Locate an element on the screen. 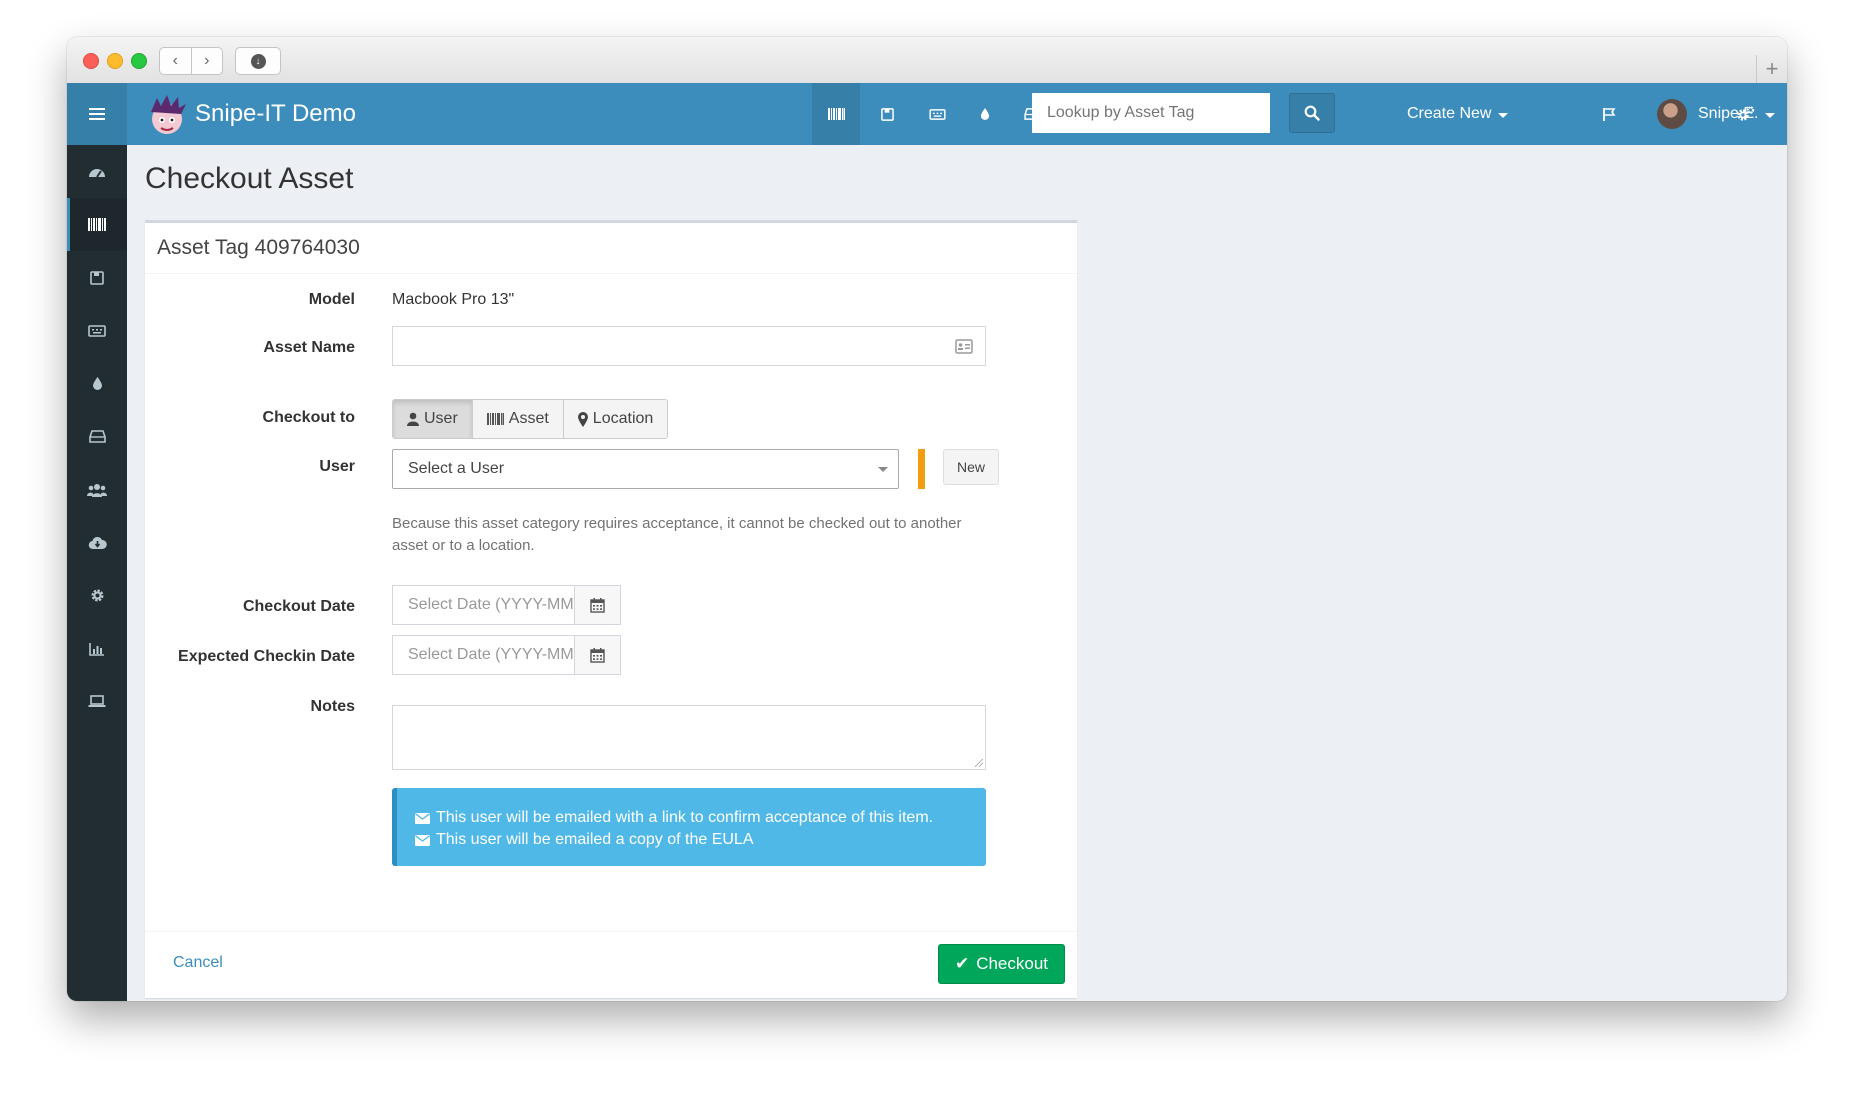  sidebar-item-reports is located at coordinates (97, 648).